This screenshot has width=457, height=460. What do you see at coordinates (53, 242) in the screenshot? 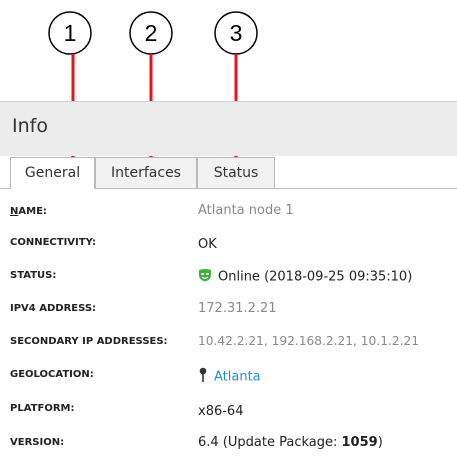
I see `field-label-connectivity: CONNECTIVITY:` at bounding box center [53, 242].